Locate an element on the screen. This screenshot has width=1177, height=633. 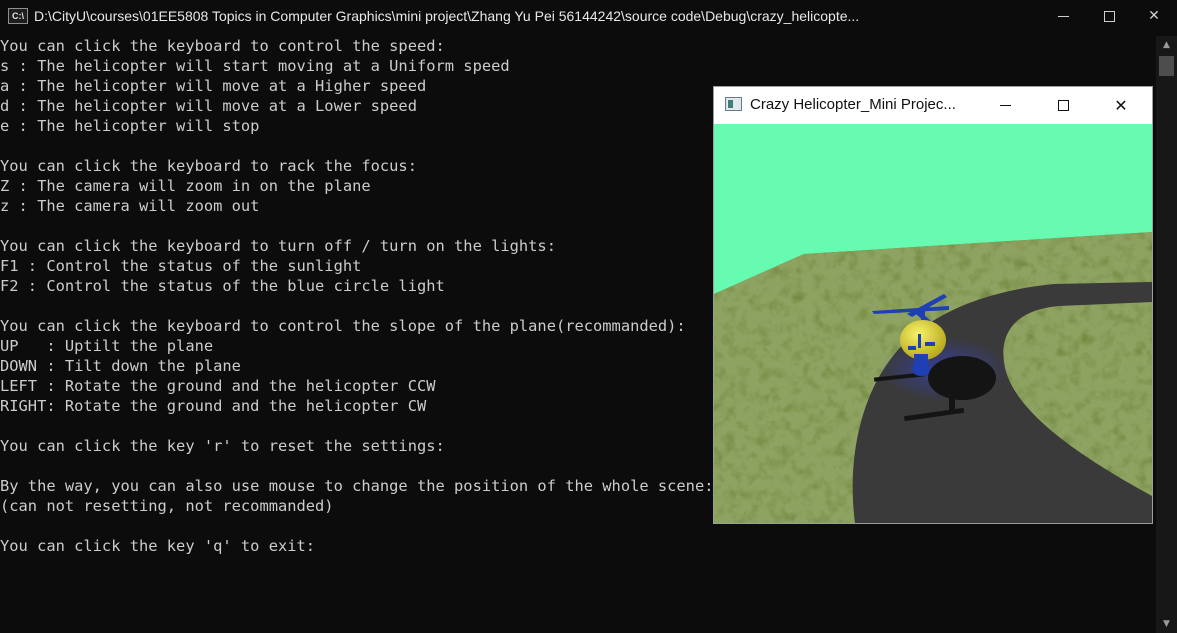
chevron-down-icon: ▼ is located at coordinates (1166, 624).